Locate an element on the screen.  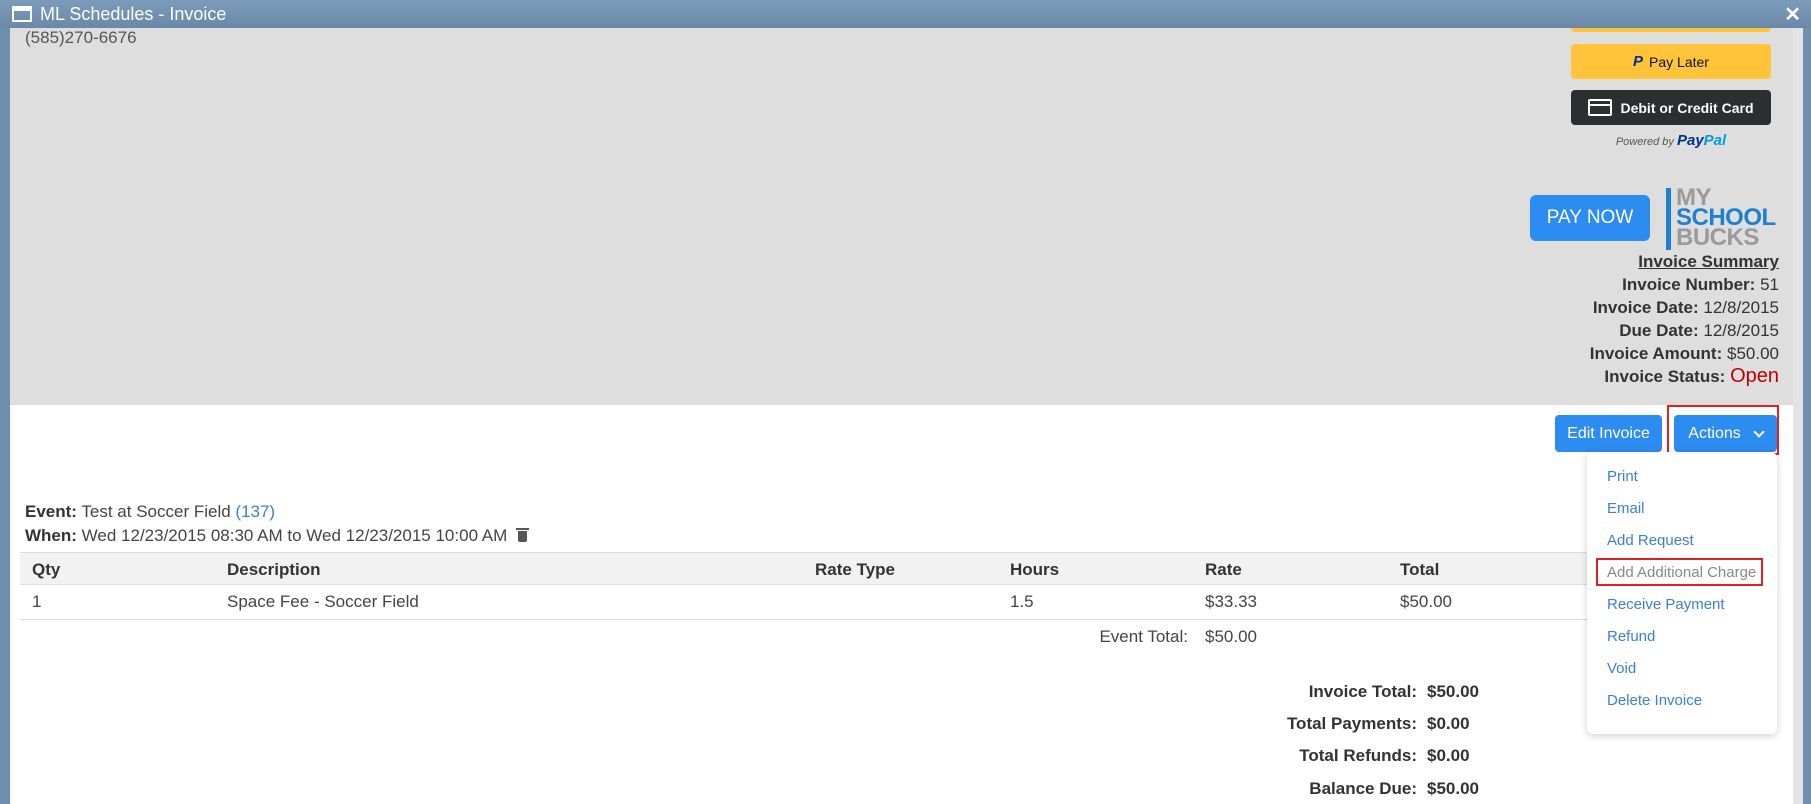
balance-due-label: Balance Due: is located at coordinates (1363, 788).